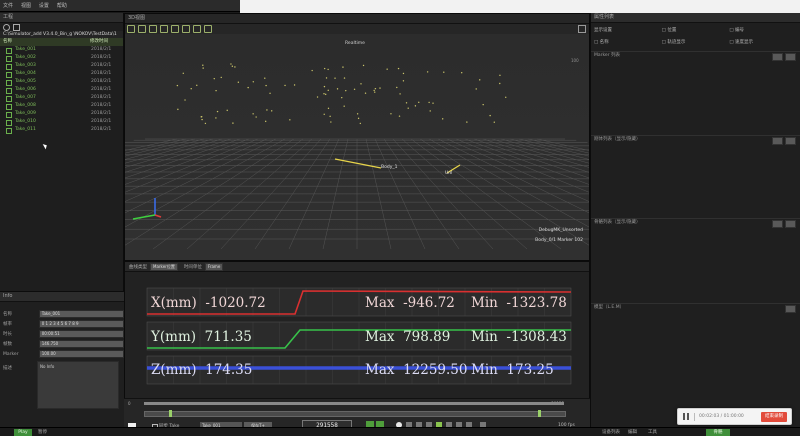 This screenshot has height=436, width=800. Describe the element at coordinates (62, 6) in the screenshot. I see `menu-help: 帮助` at that location.